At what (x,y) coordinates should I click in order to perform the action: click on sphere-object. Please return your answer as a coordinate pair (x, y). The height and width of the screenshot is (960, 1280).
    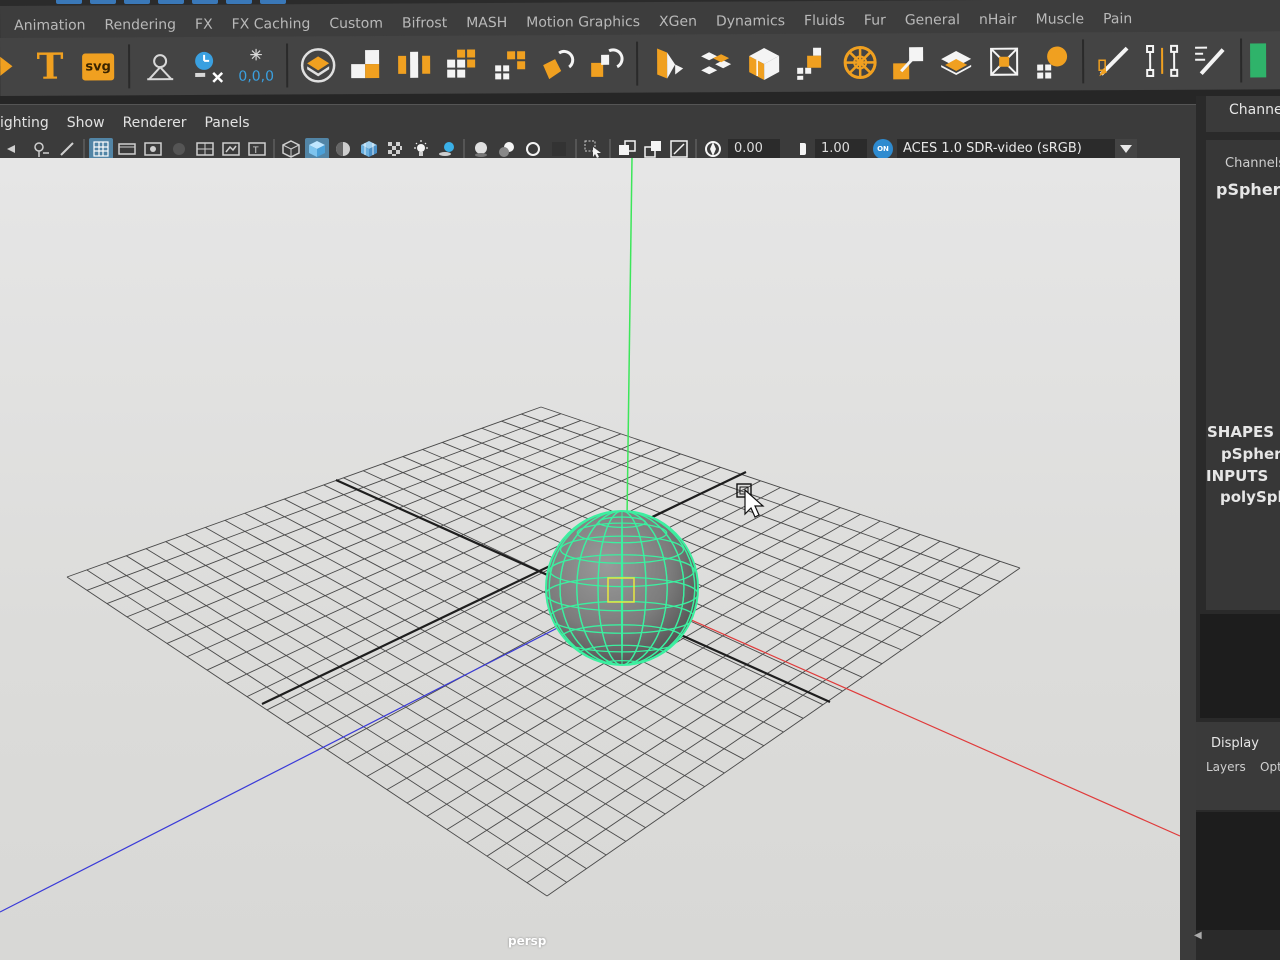
    Looking at the image, I should click on (622, 590).